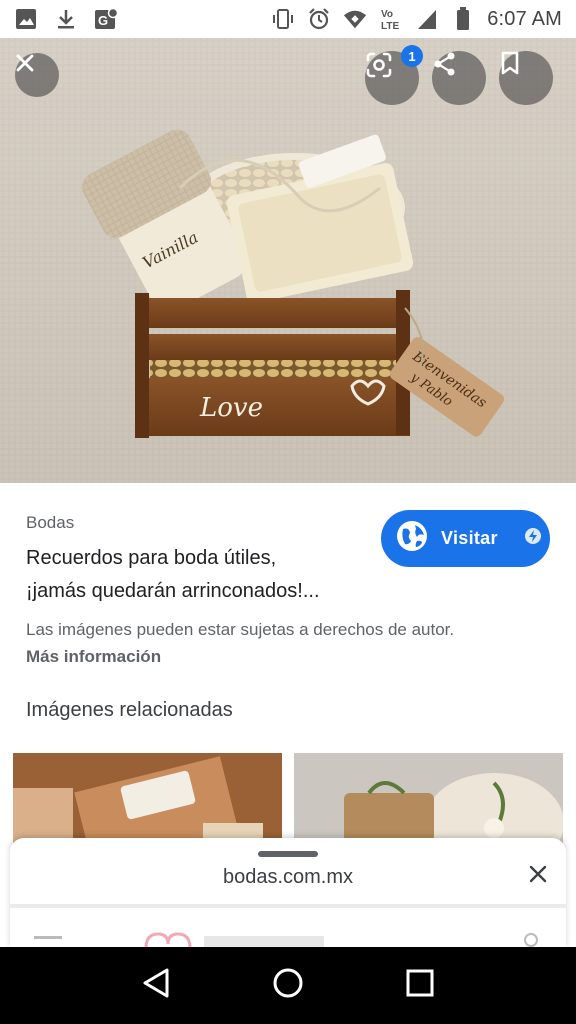 The height and width of the screenshot is (1024, 576). What do you see at coordinates (66, 19) in the screenshot?
I see `download-icon` at bounding box center [66, 19].